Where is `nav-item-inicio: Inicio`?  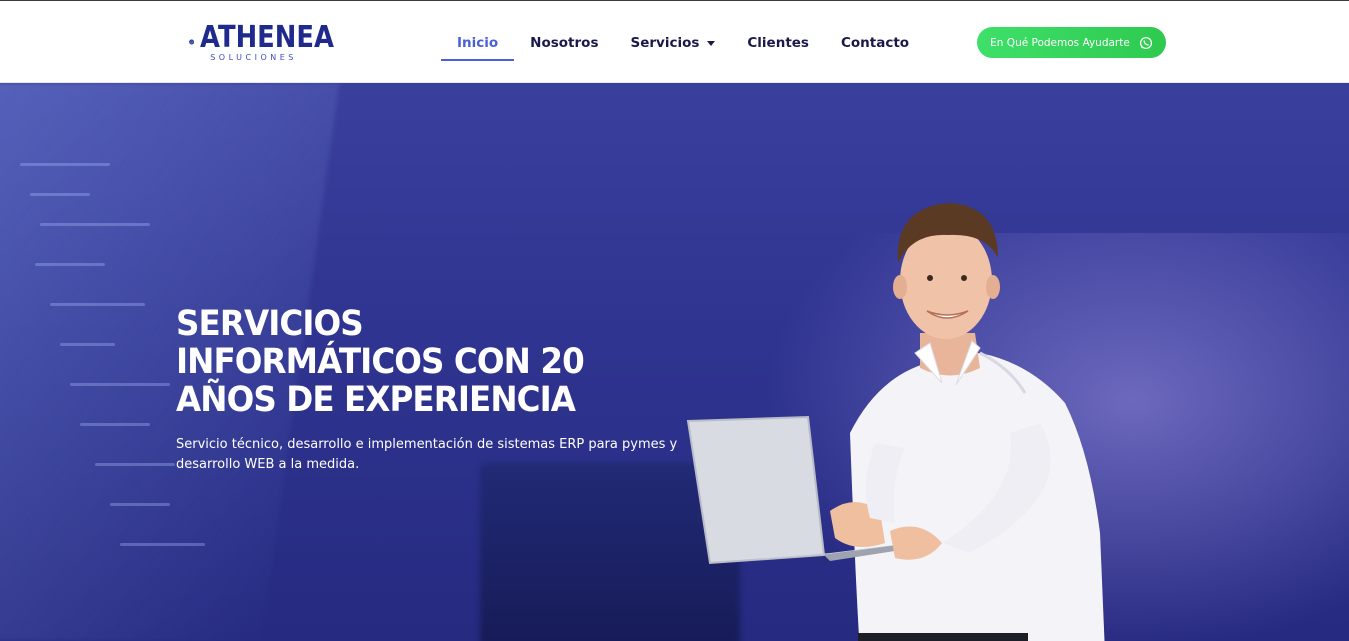 nav-item-inicio: Inicio is located at coordinates (478, 43).